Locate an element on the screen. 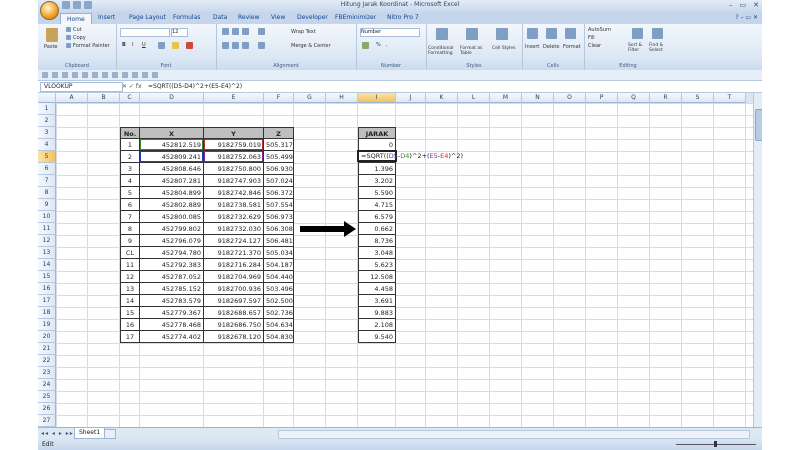  column-header-d: D is located at coordinates (172, 98).